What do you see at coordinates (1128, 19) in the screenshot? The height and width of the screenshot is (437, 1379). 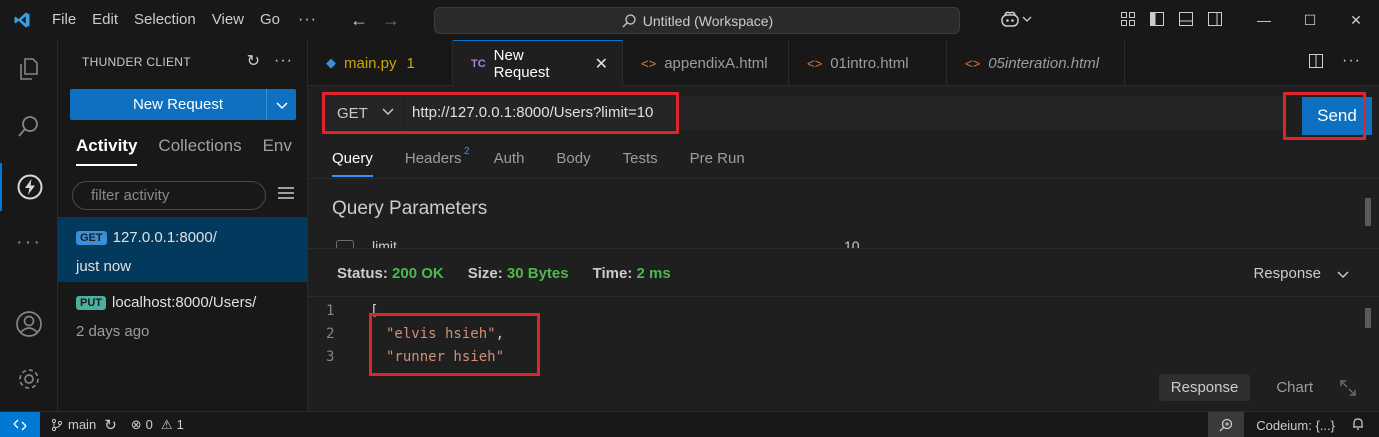 I see `customize-layout-icon` at bounding box center [1128, 19].